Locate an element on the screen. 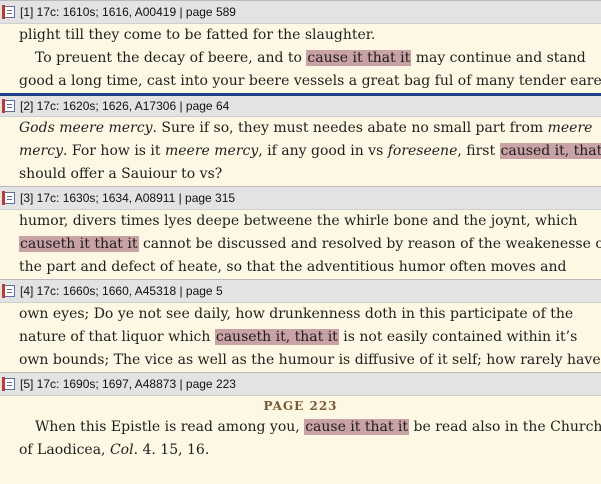  result-header-text: [4] 17c: 1660s; 1660, A45318 | page 5 is located at coordinates (121, 291).